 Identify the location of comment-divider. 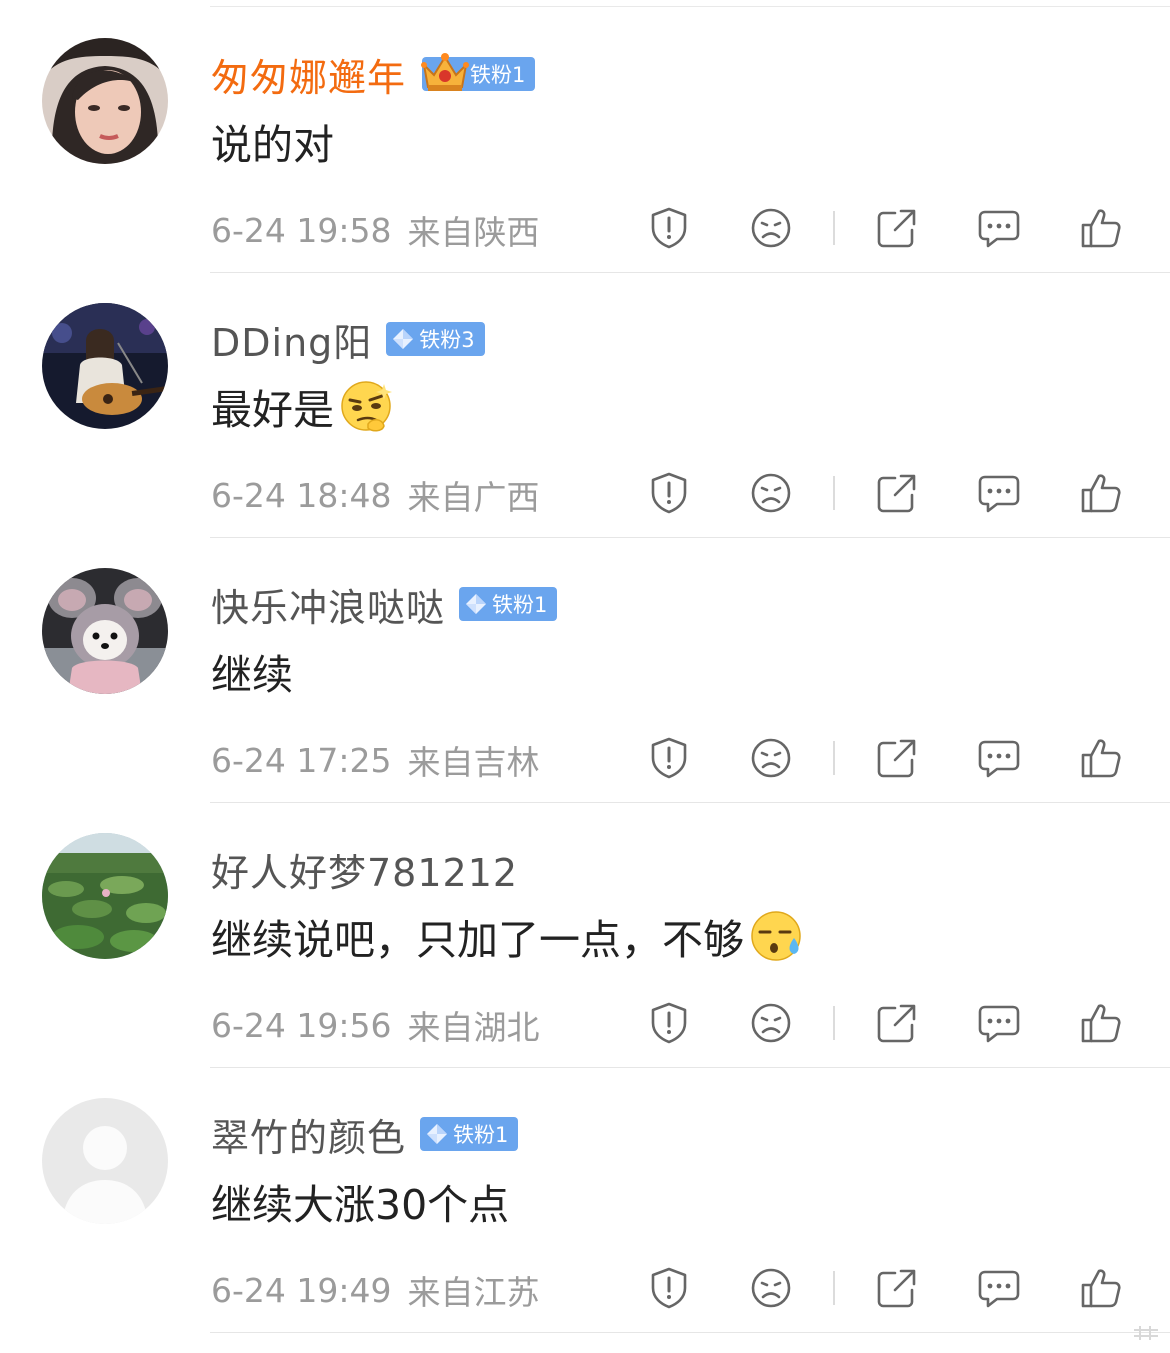
(690, 1332).